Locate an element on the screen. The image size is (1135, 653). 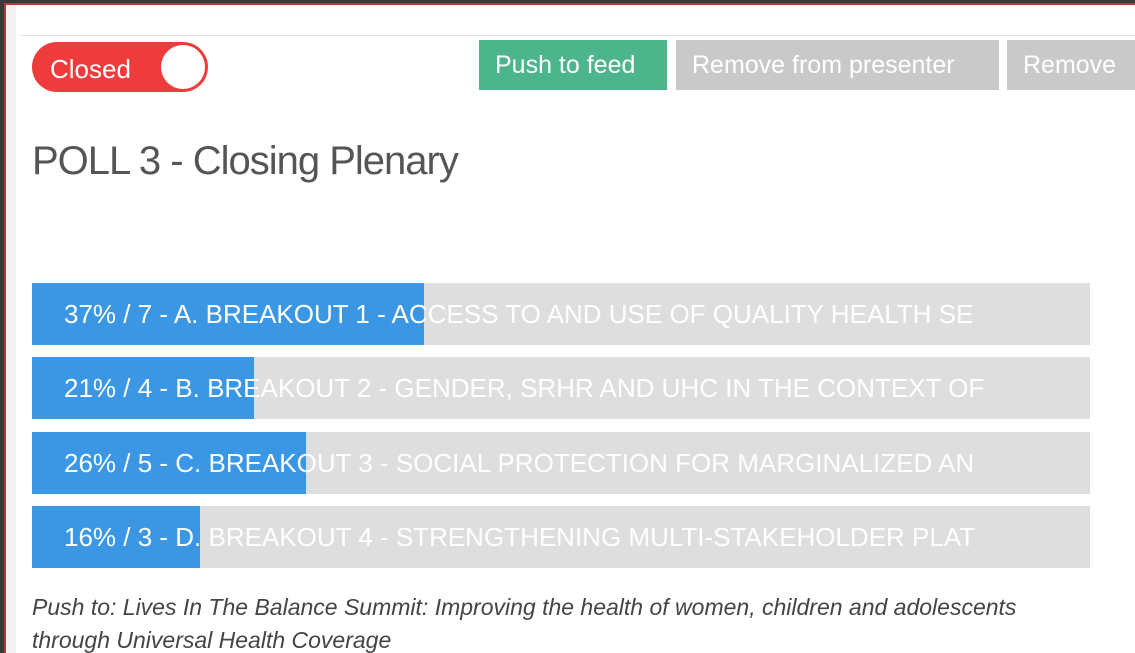
left-shadow is located at coordinates (11, 329).